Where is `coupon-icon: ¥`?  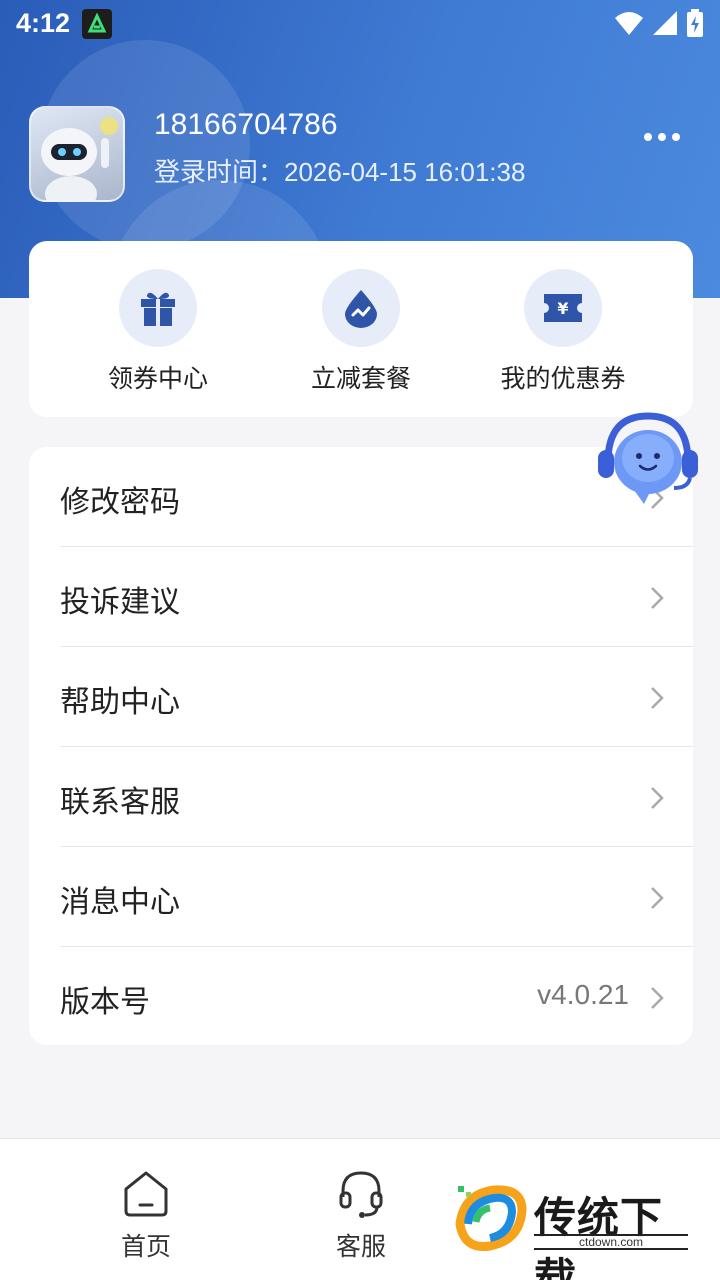
coupon-icon: ¥ is located at coordinates (563, 308).